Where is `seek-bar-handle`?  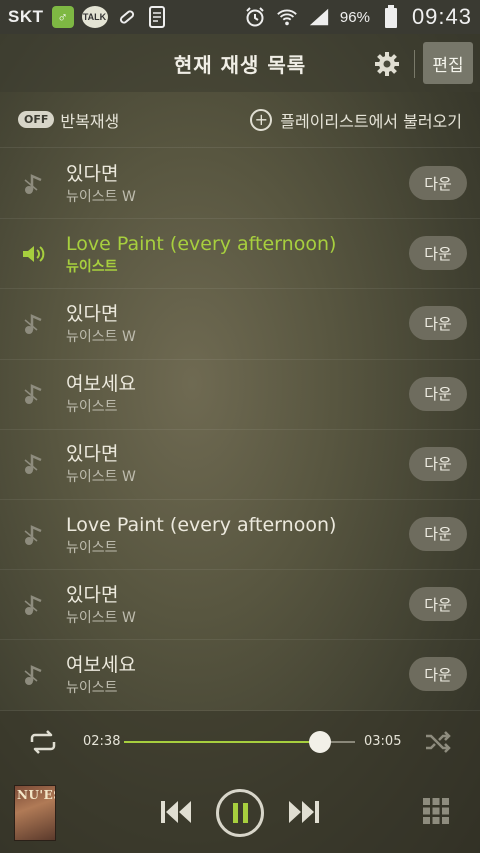
seek-bar-handle is located at coordinates (320, 742).